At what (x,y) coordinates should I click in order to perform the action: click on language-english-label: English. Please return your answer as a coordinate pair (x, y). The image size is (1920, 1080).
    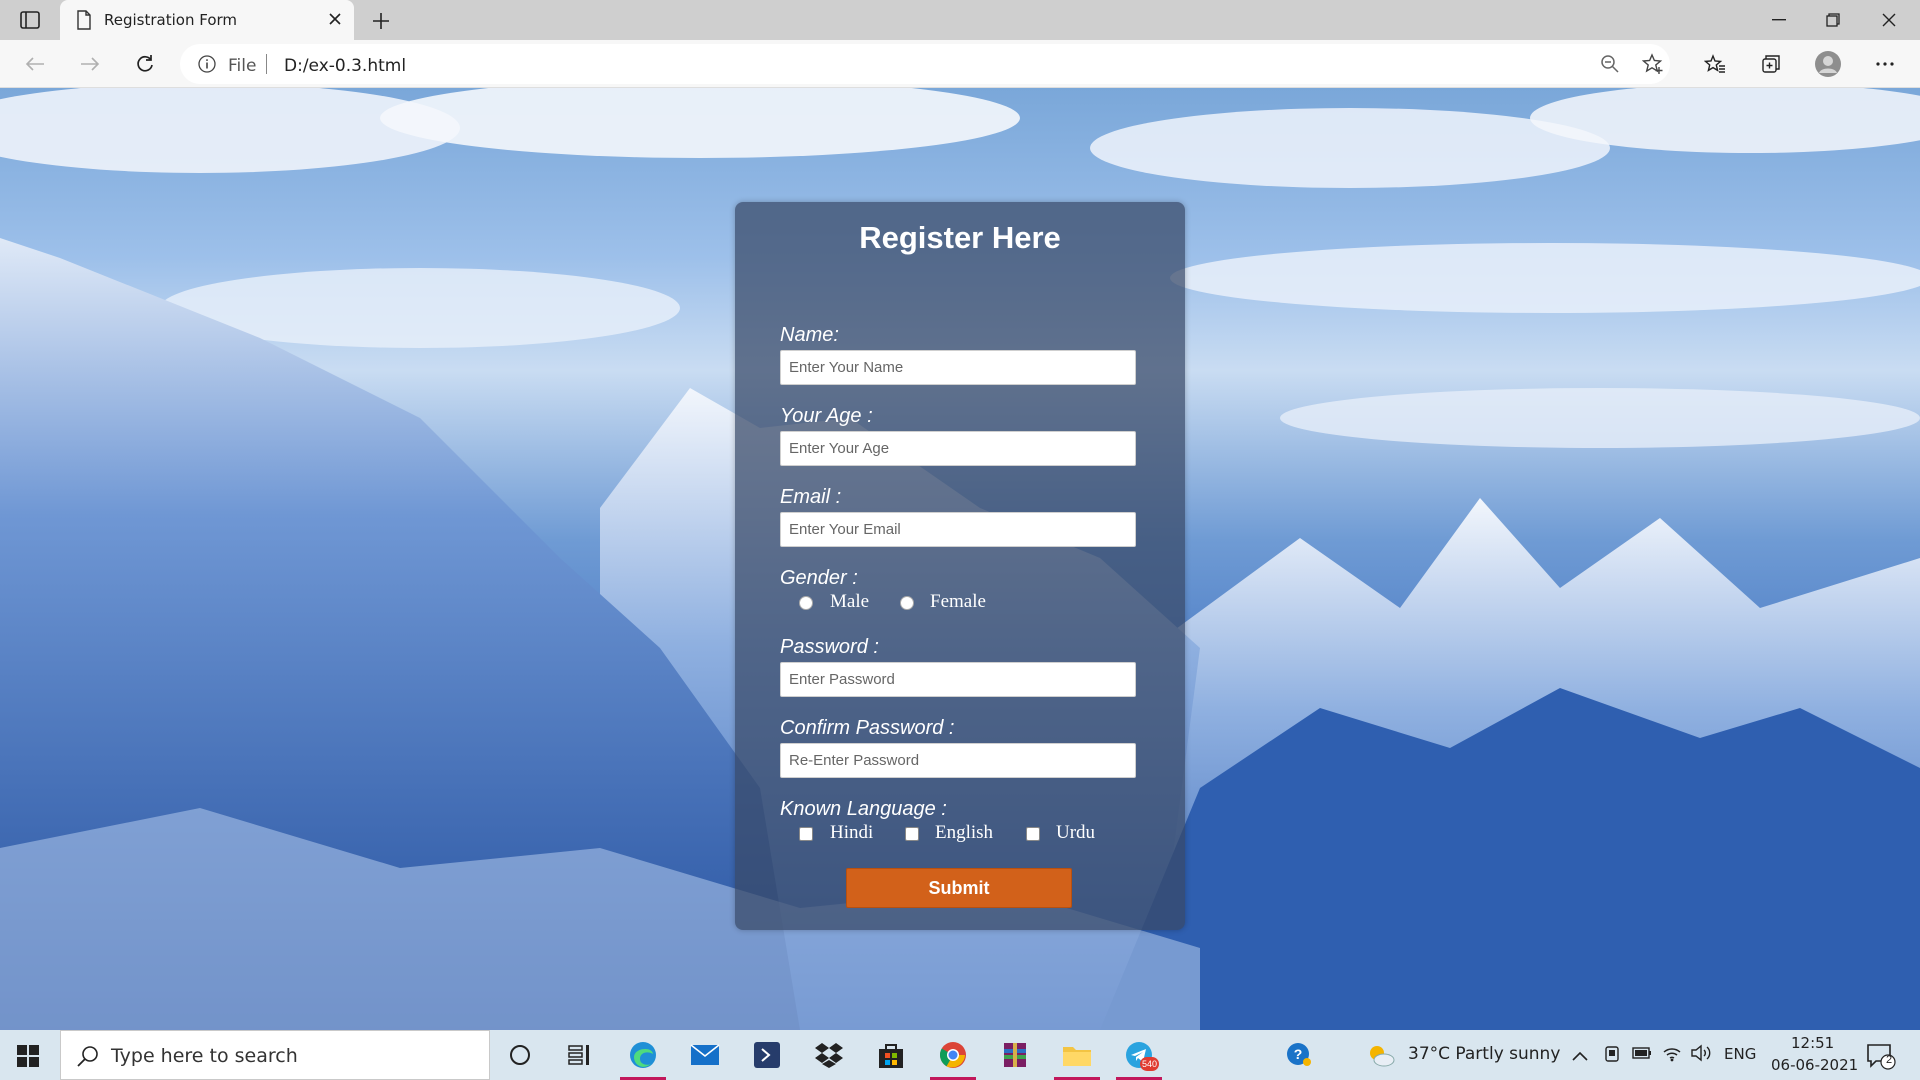
    Looking at the image, I should click on (964, 832).